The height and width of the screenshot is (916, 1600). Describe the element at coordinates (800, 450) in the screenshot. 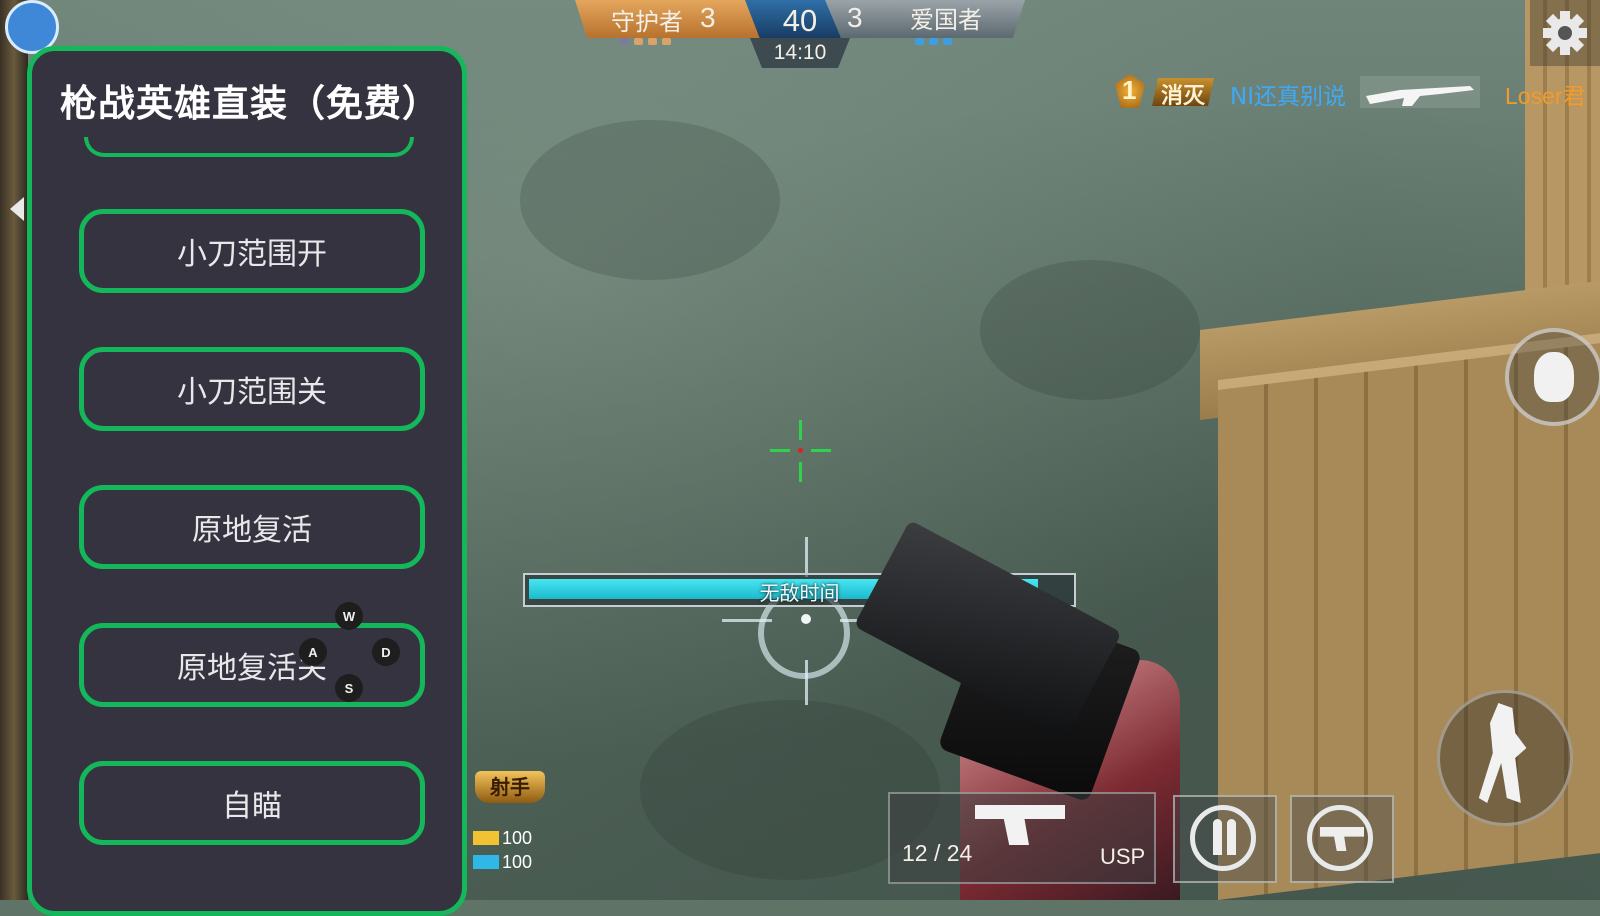

I see `crosshair-center` at that location.